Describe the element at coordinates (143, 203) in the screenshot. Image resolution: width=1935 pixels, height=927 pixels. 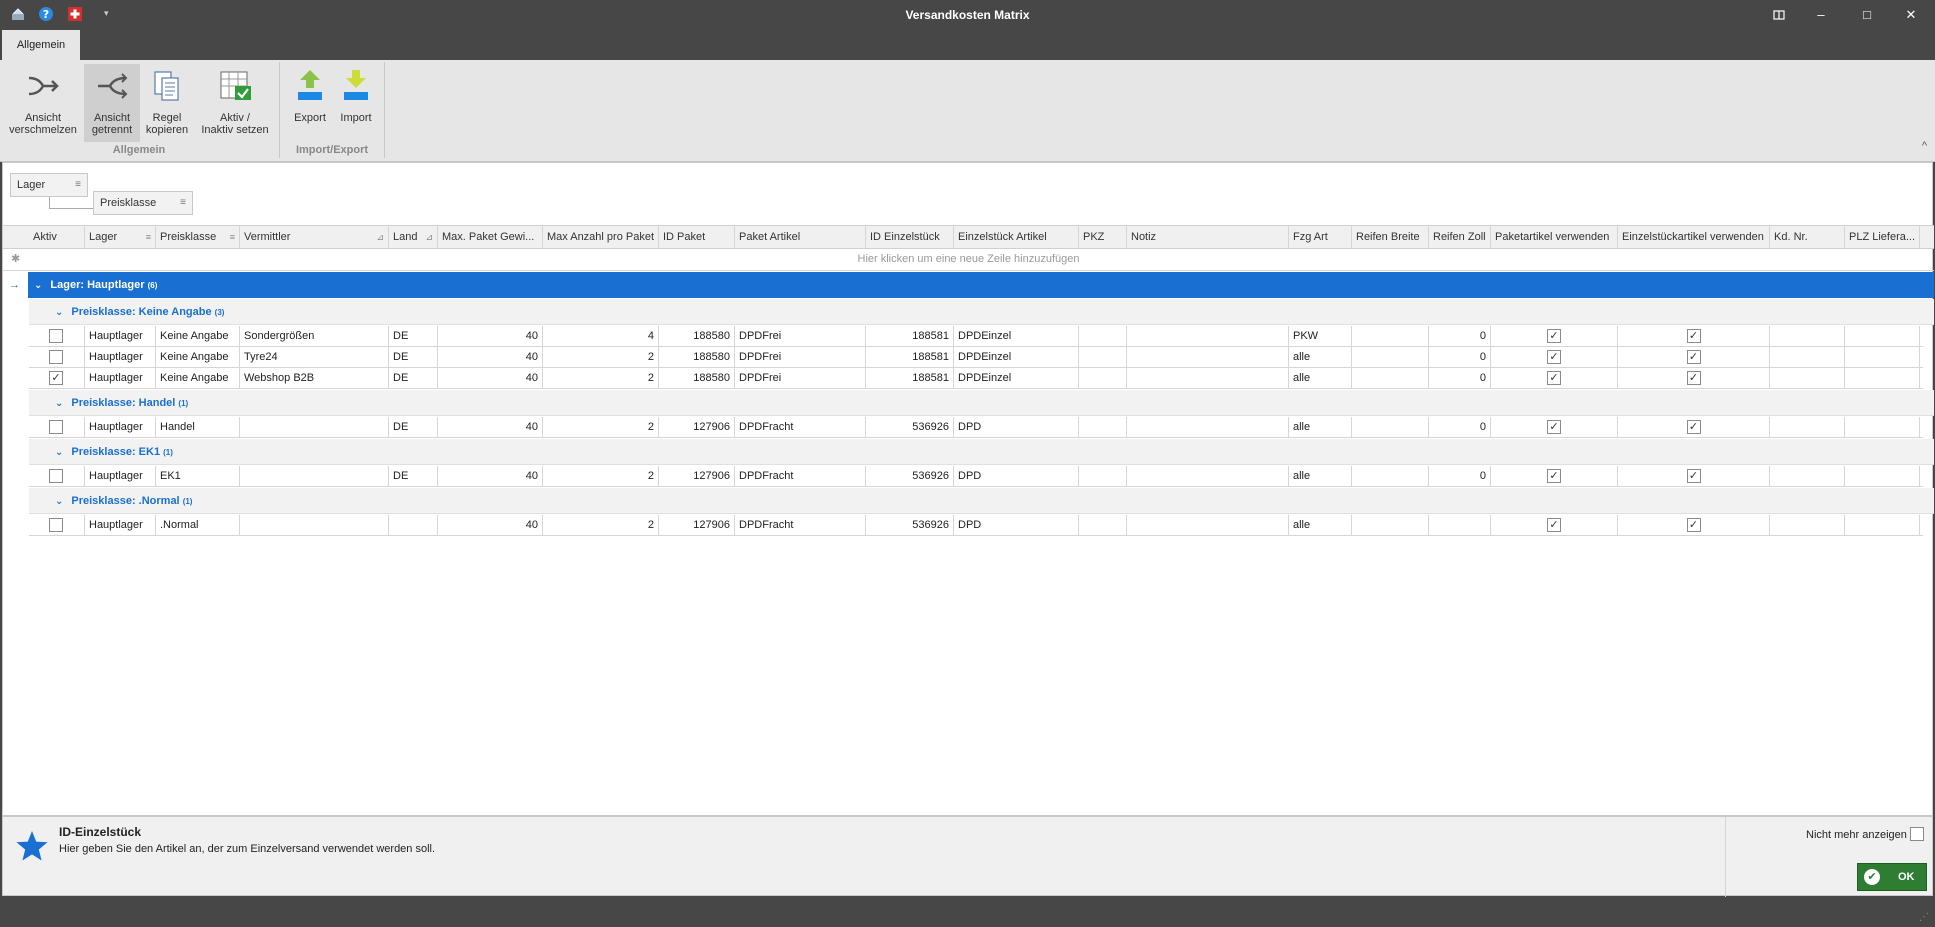
I see `group-chip-preisklasse: Preisklasse ≡` at that location.